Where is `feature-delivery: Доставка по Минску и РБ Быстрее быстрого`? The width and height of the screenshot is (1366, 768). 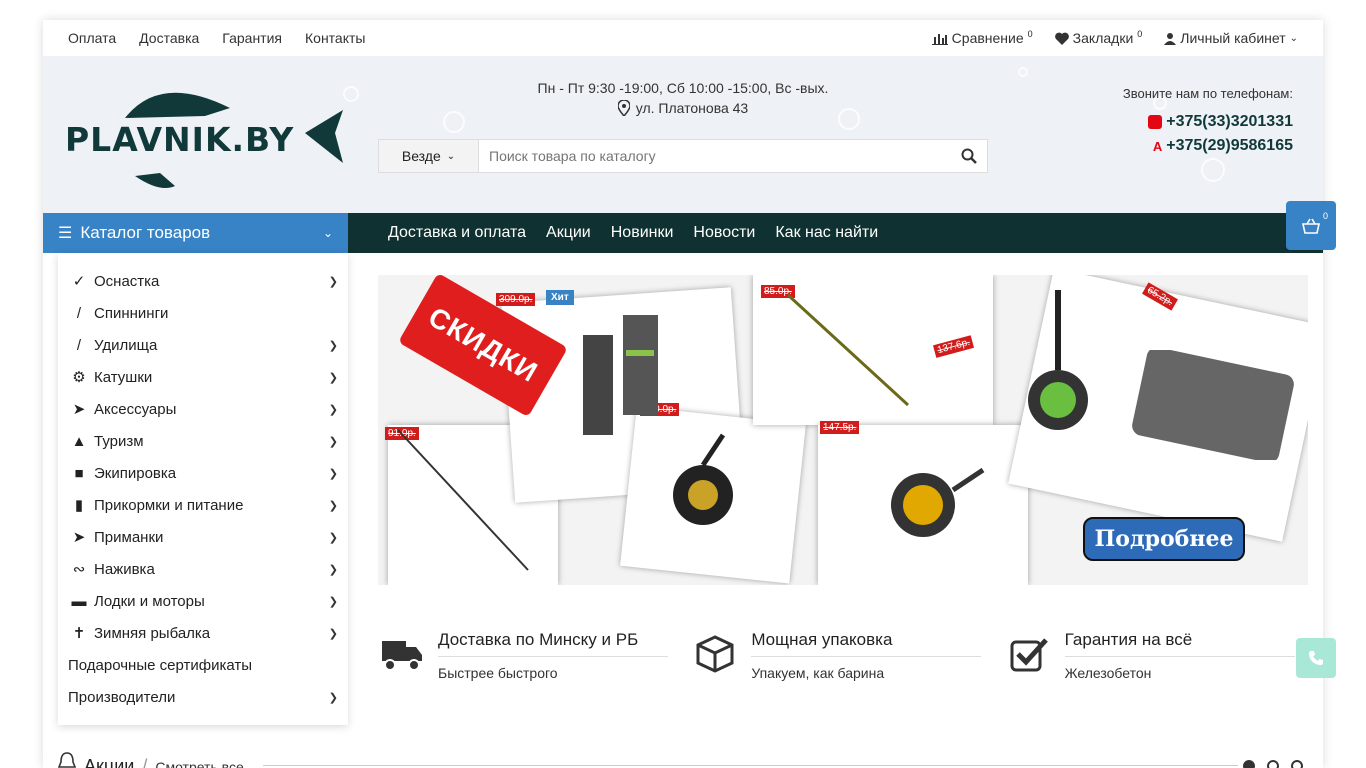 feature-delivery: Доставка по Минску и РБ Быстрее быстрого is located at coordinates (534, 655).